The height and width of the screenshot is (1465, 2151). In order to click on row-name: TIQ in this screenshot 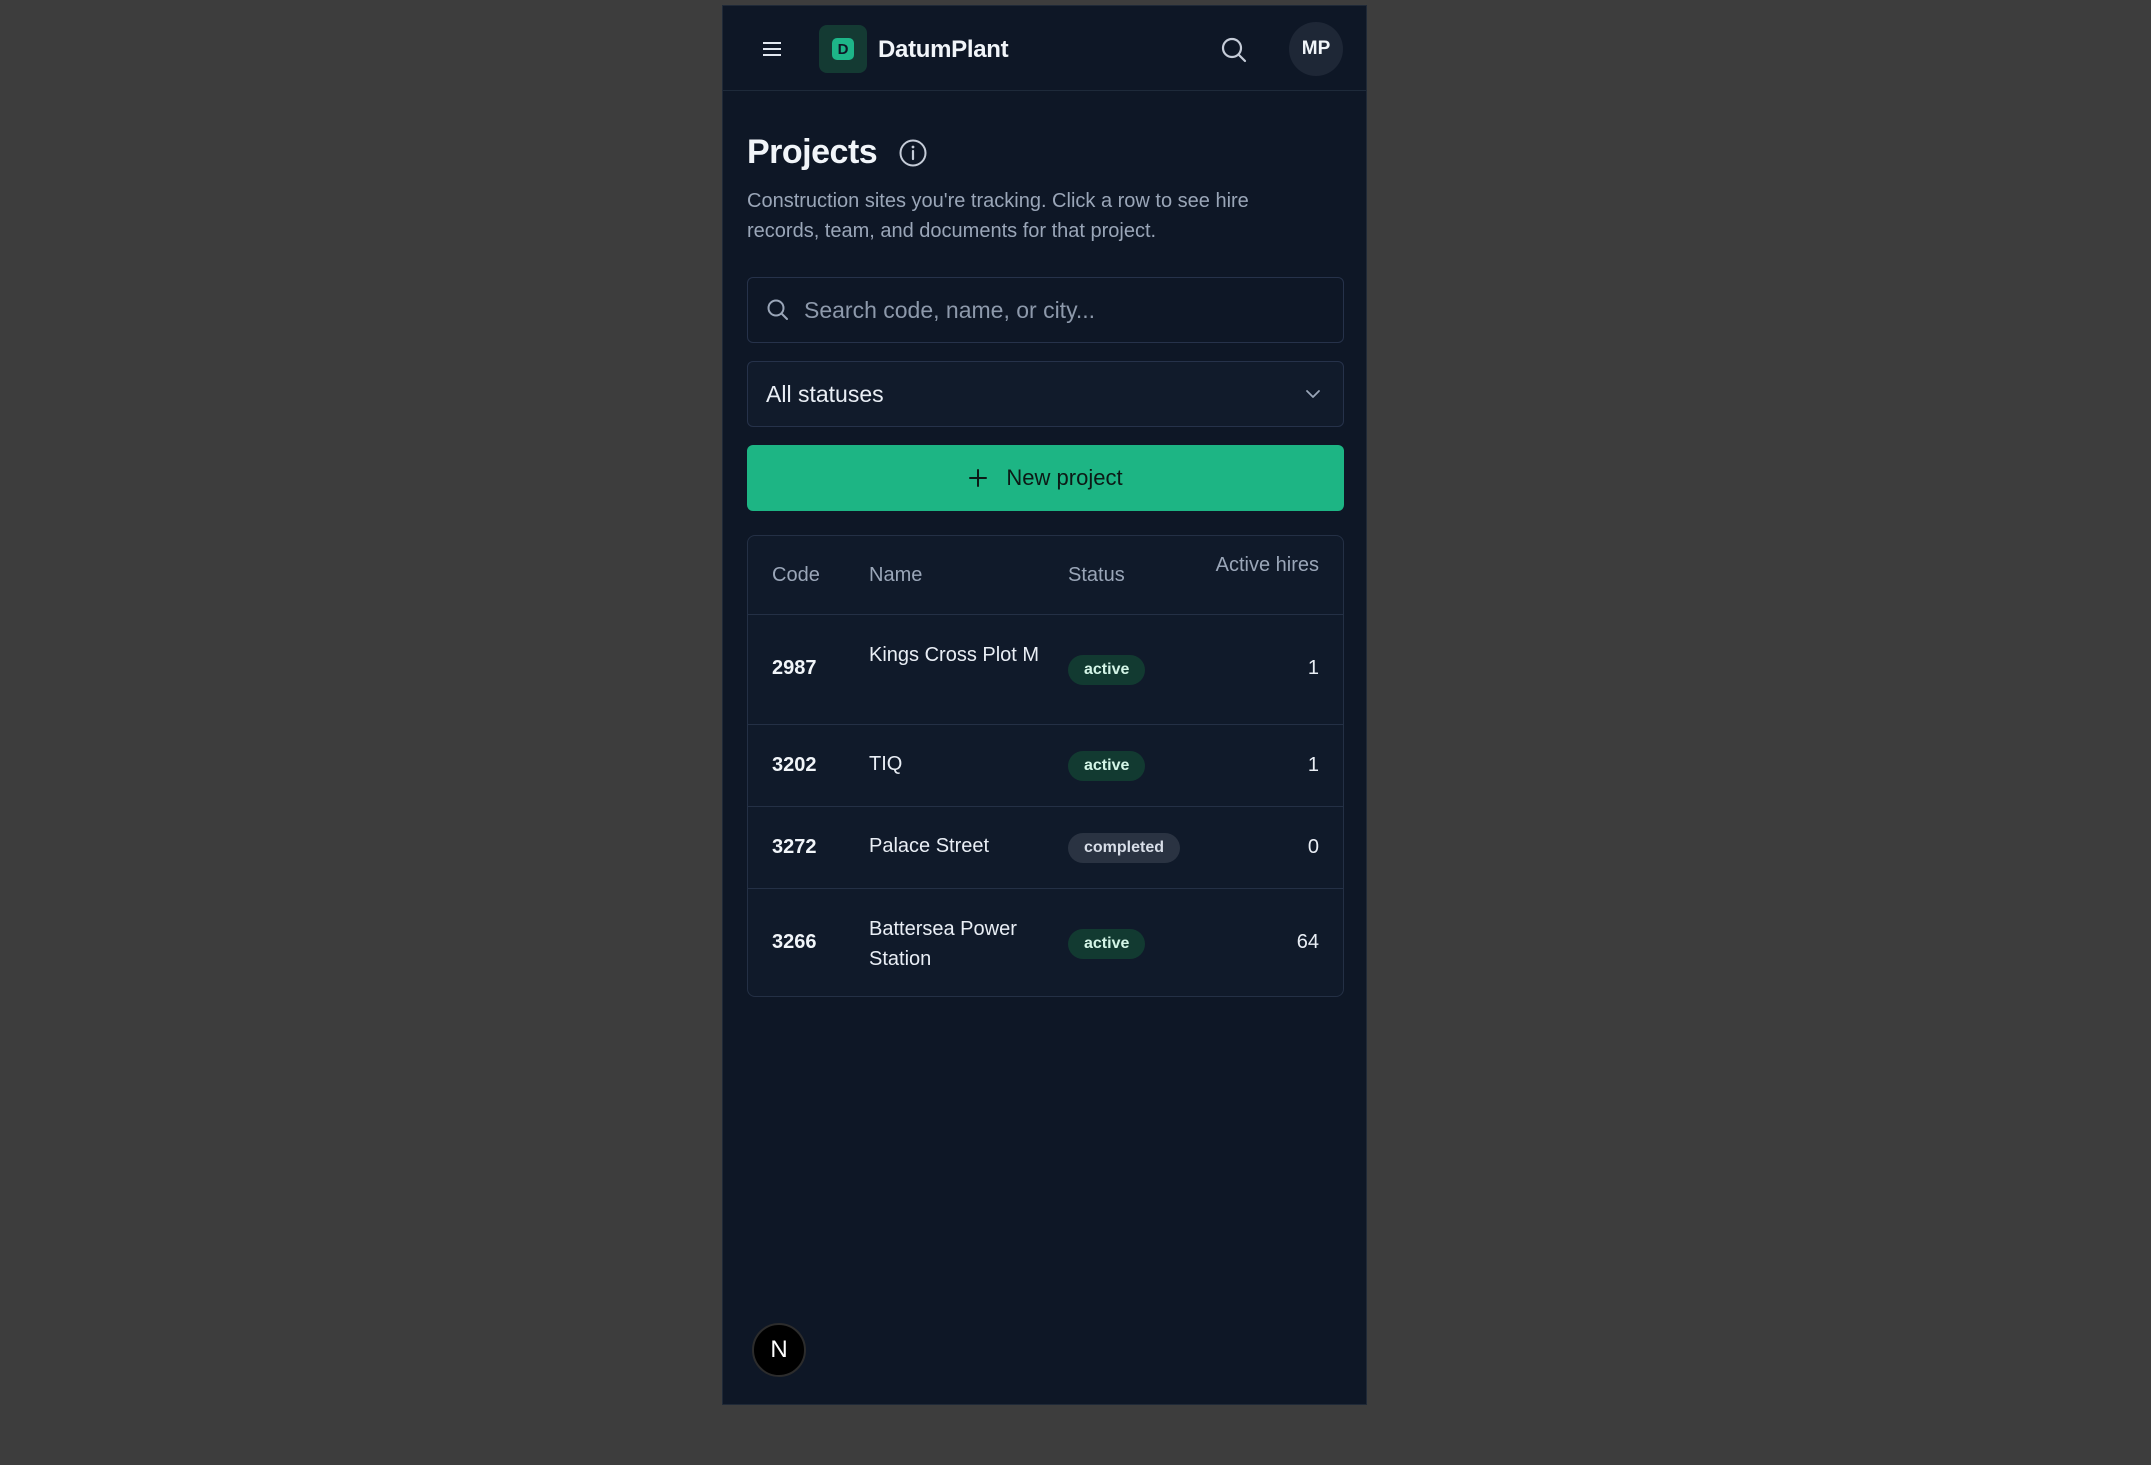, I will do `click(886, 764)`.